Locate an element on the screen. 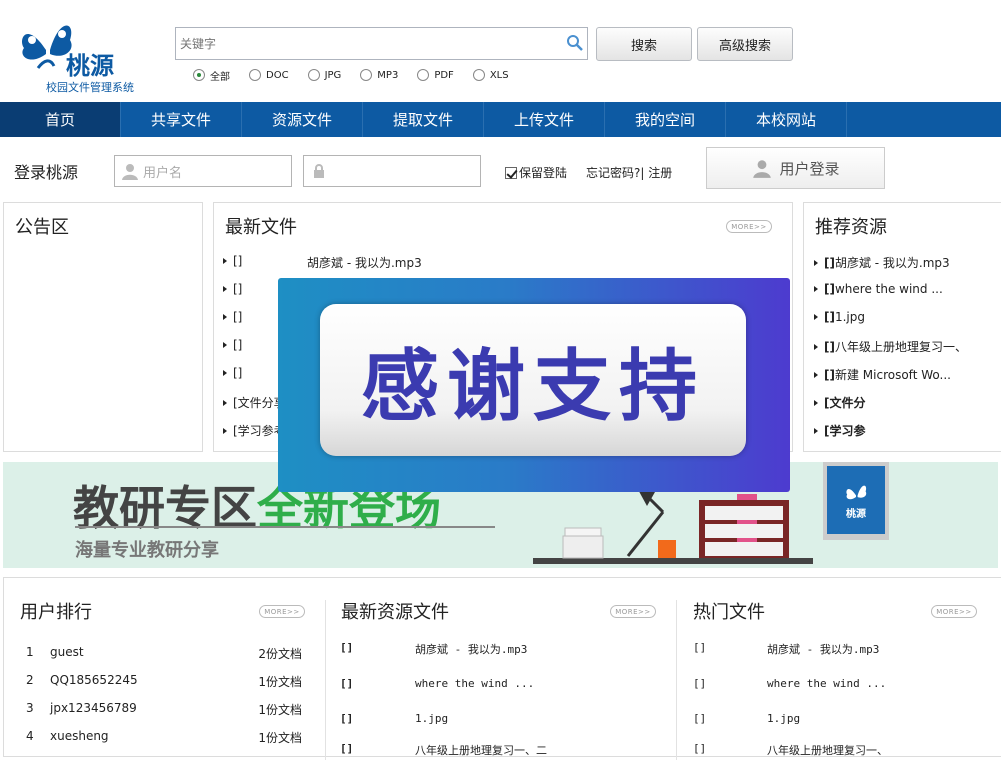  thanks-popup: 感谢支持 is located at coordinates (534, 385).